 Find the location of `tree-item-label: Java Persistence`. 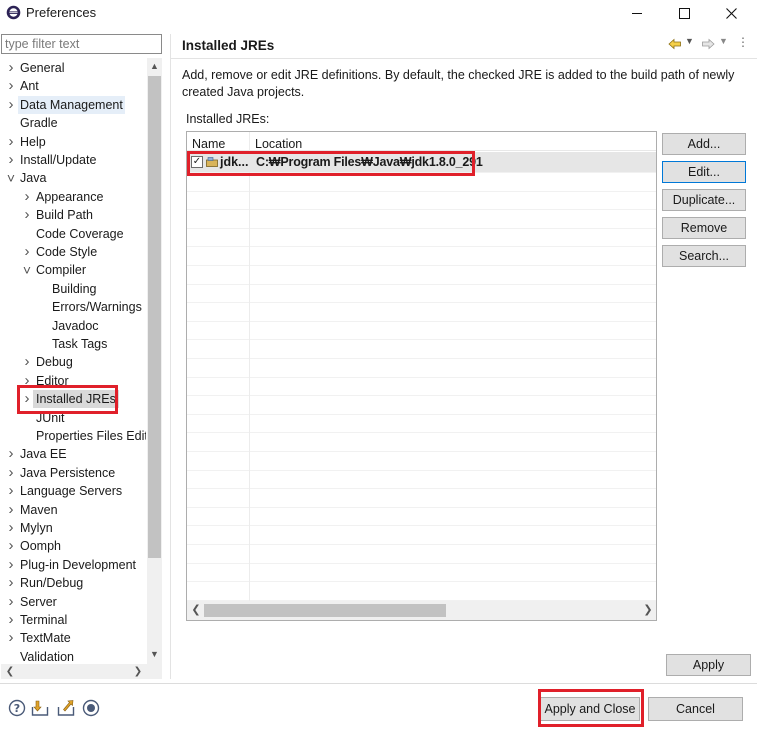

tree-item-label: Java Persistence is located at coordinates (68, 472).